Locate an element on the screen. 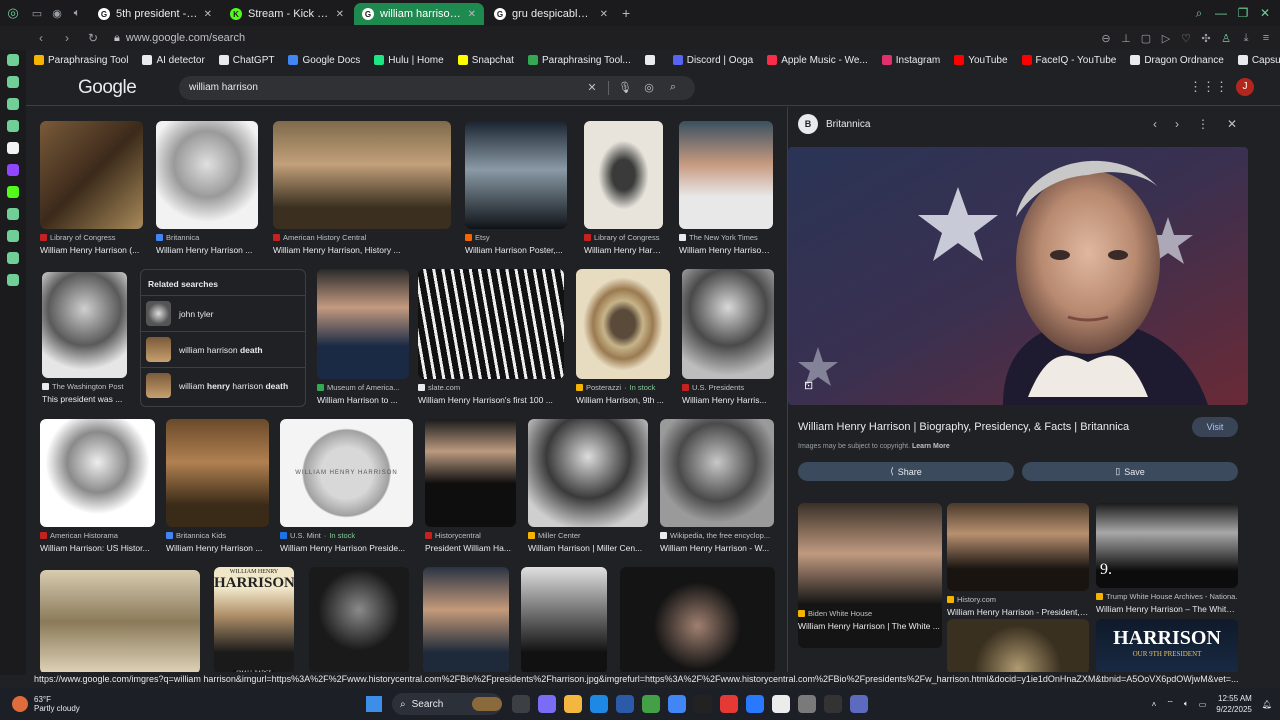 The width and height of the screenshot is (1280, 720). google-logo: Google is located at coordinates (115, 88).